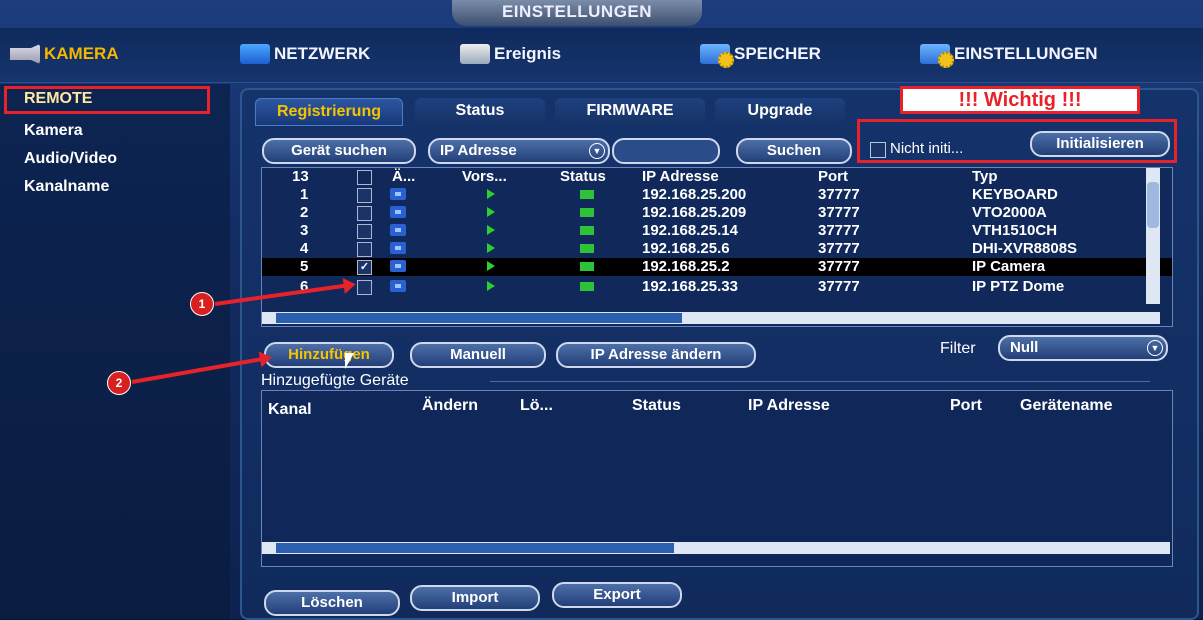 Image resolution: width=1203 pixels, height=620 pixels. I want to click on select-all-checkbox, so click(364, 177).